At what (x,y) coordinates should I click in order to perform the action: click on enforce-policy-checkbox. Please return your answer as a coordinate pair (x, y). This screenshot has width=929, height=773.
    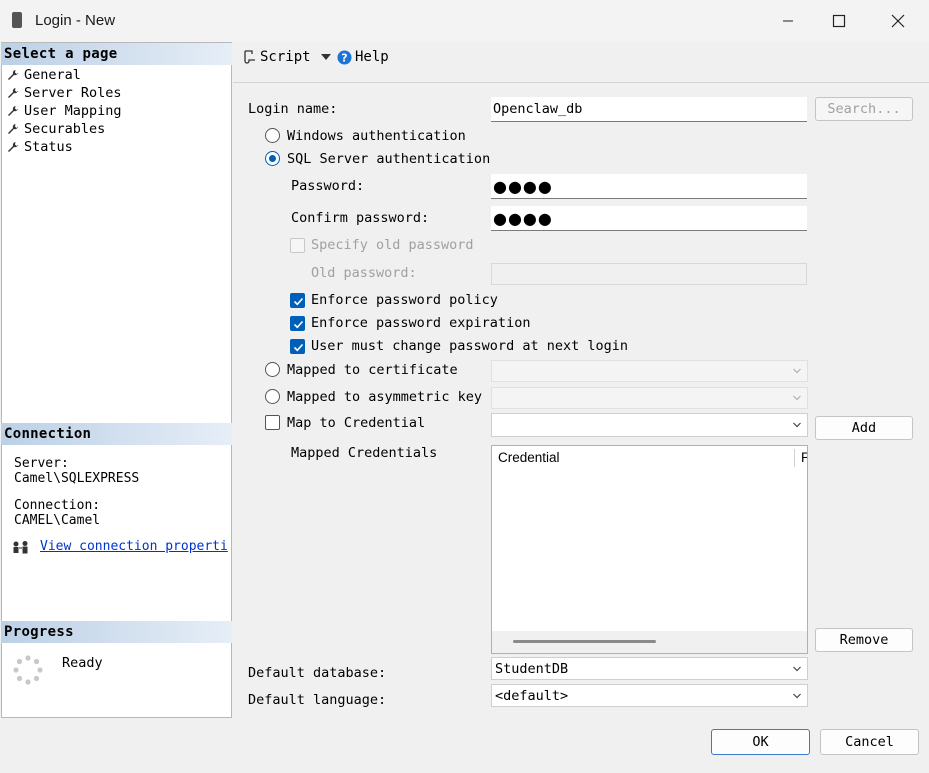
    Looking at the image, I should click on (297, 300).